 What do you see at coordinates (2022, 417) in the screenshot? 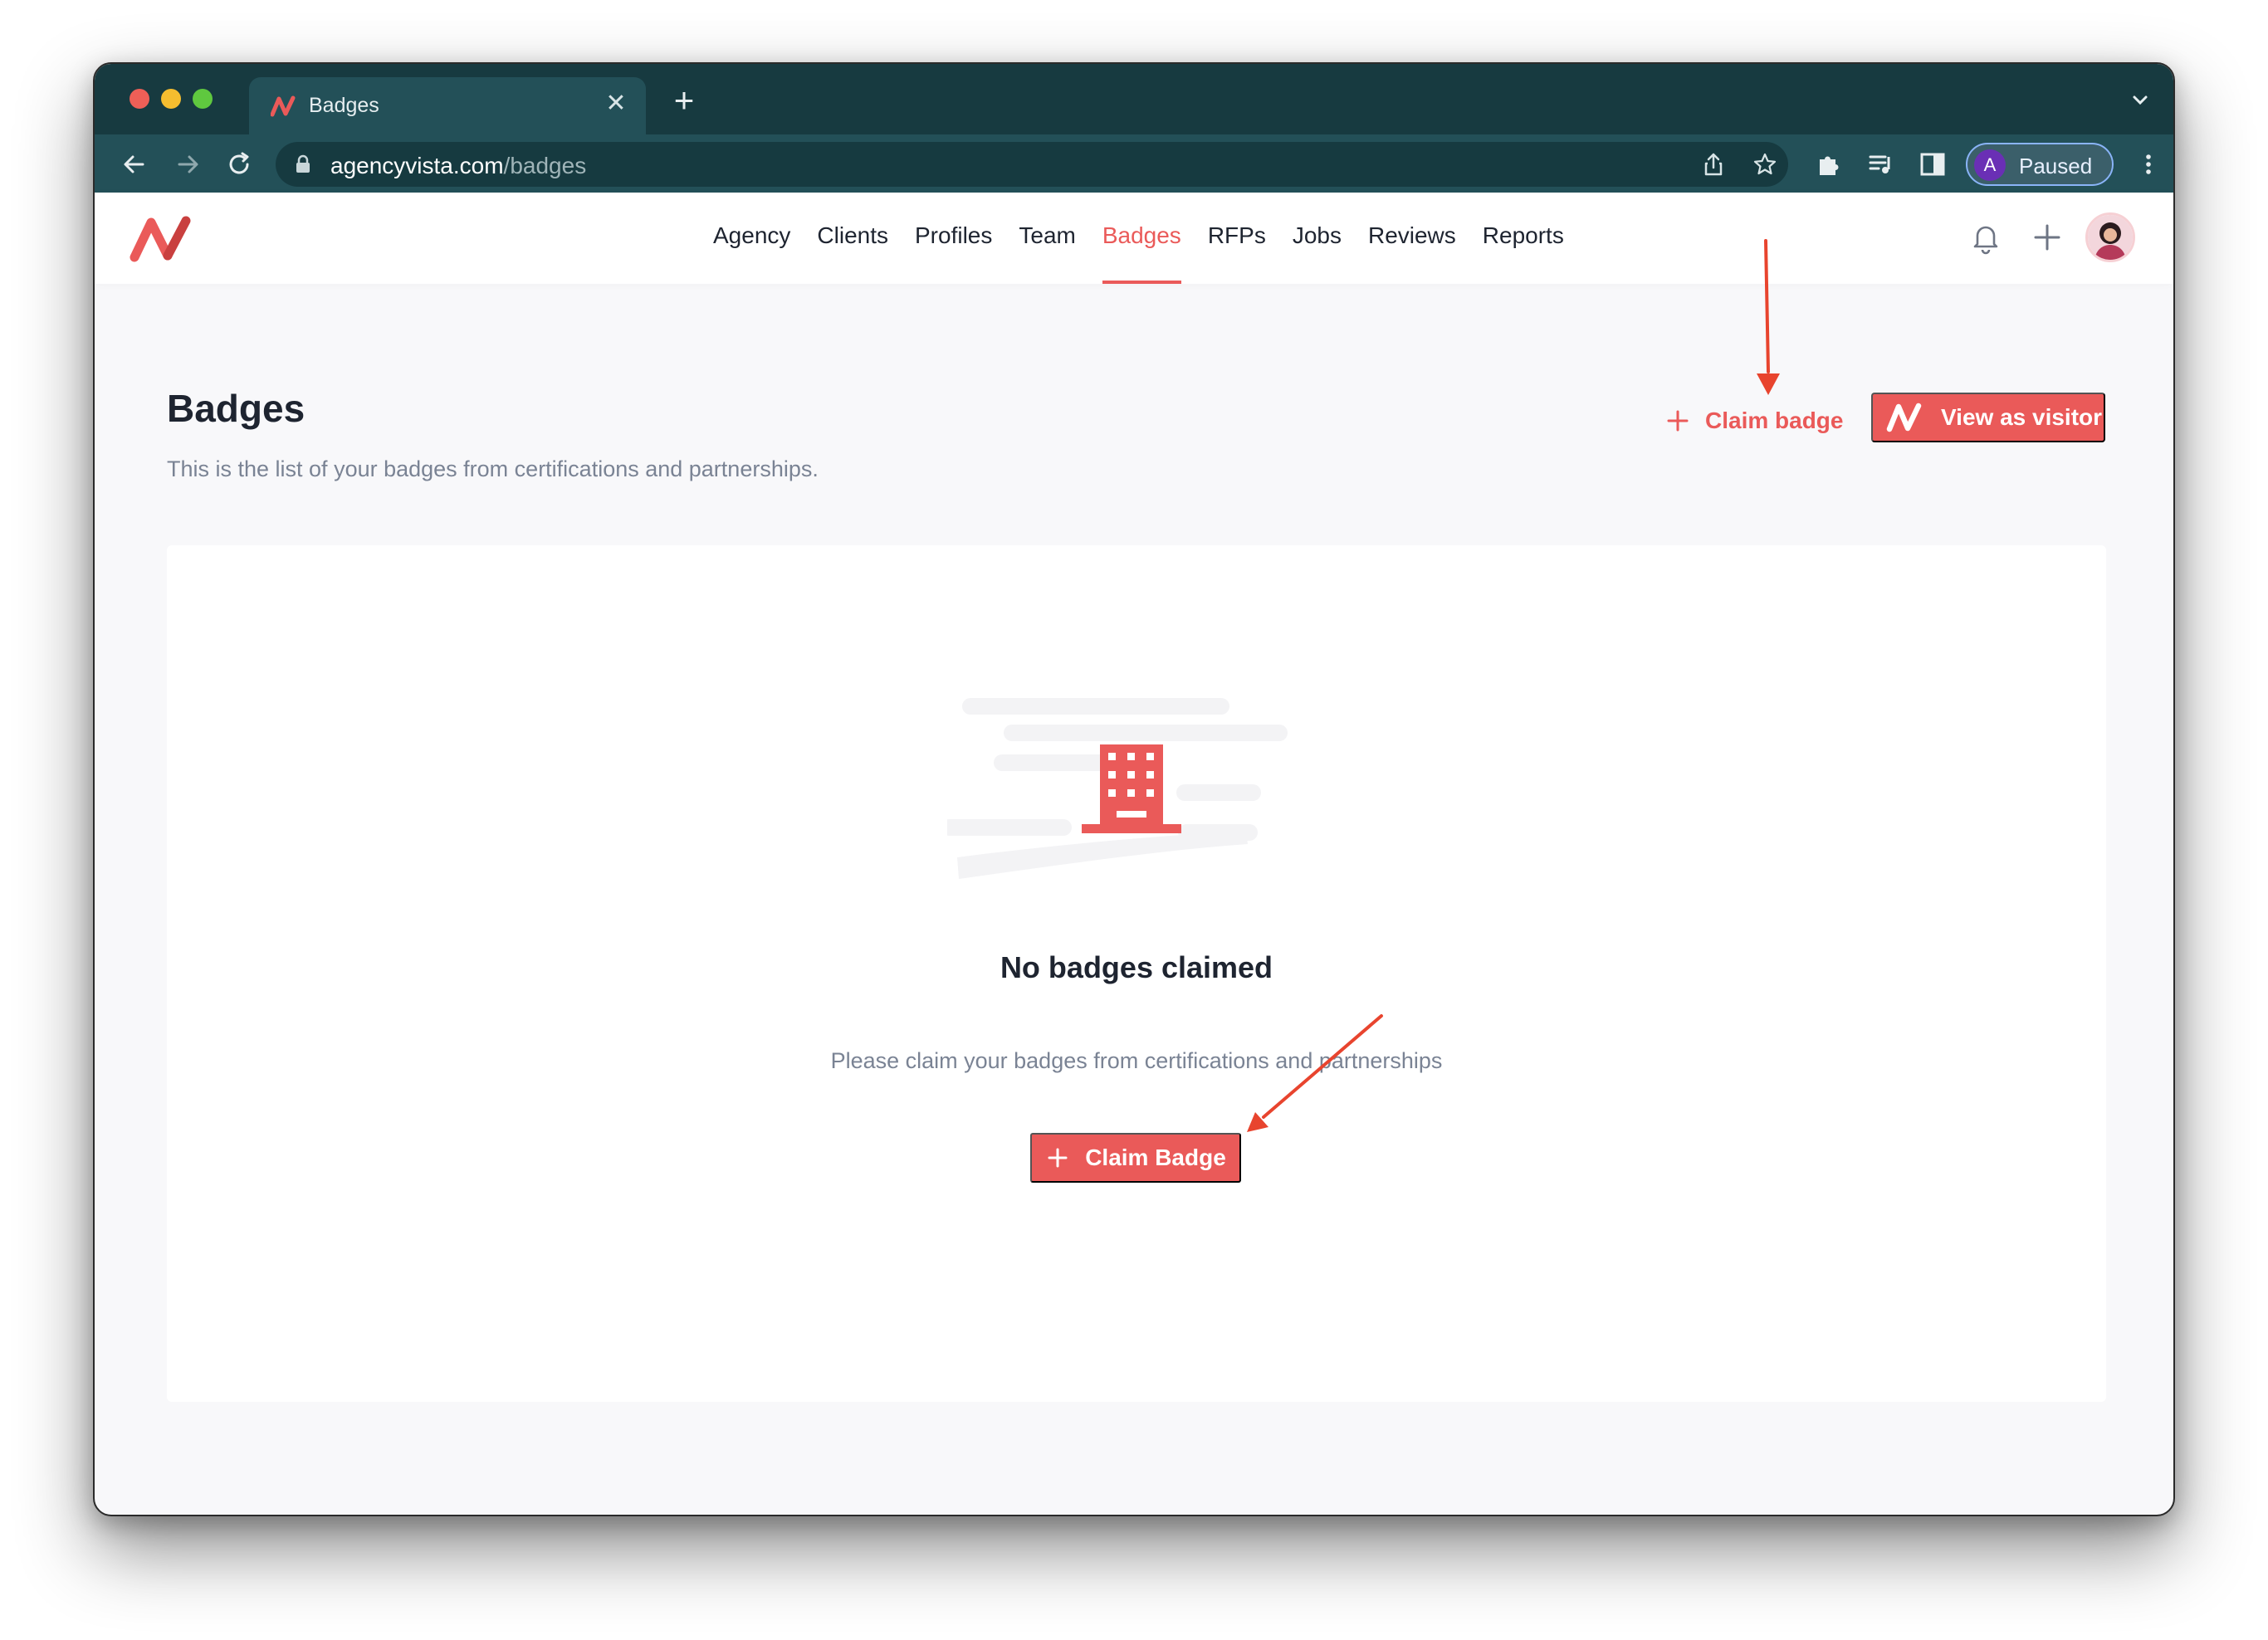
I see `view-as-visitor-label: View as visitor` at bounding box center [2022, 417].